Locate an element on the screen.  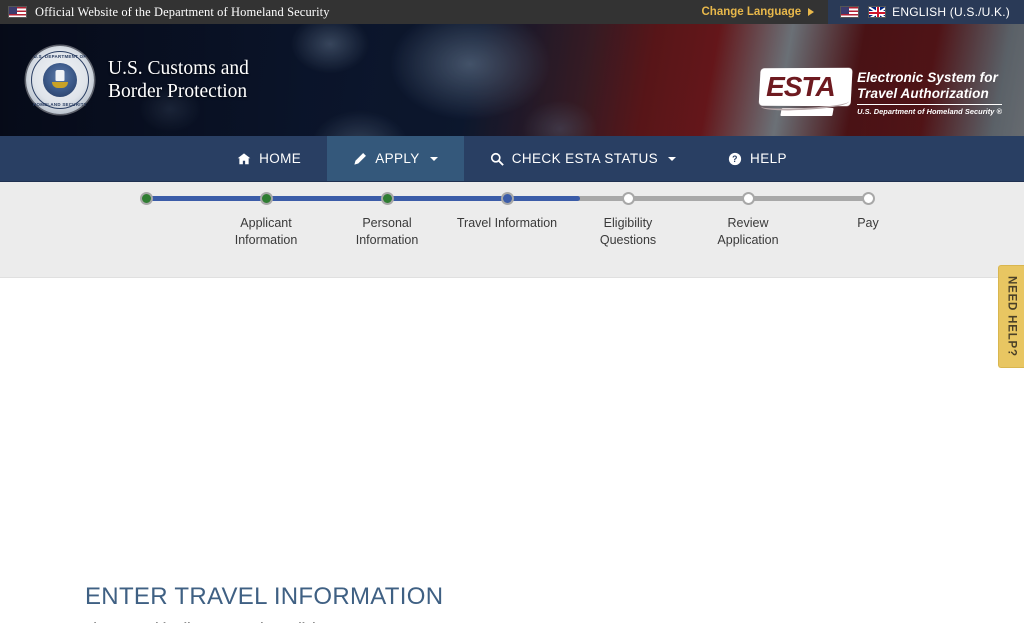
step-label-pay: Pay is located at coordinates (868, 223).